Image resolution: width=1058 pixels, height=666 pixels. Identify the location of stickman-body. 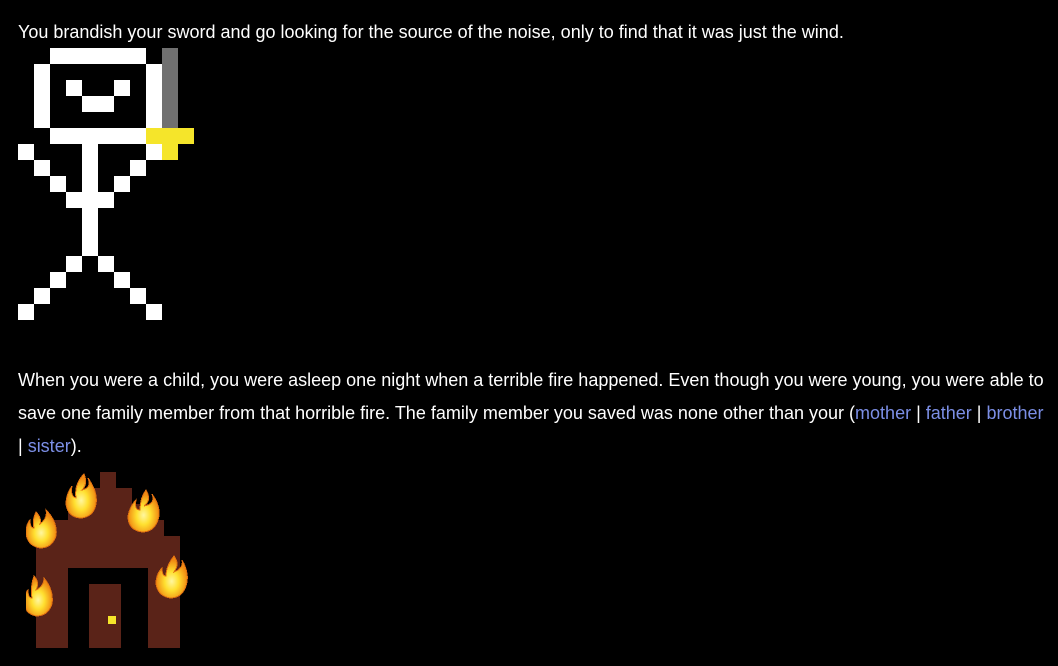
(90, 184).